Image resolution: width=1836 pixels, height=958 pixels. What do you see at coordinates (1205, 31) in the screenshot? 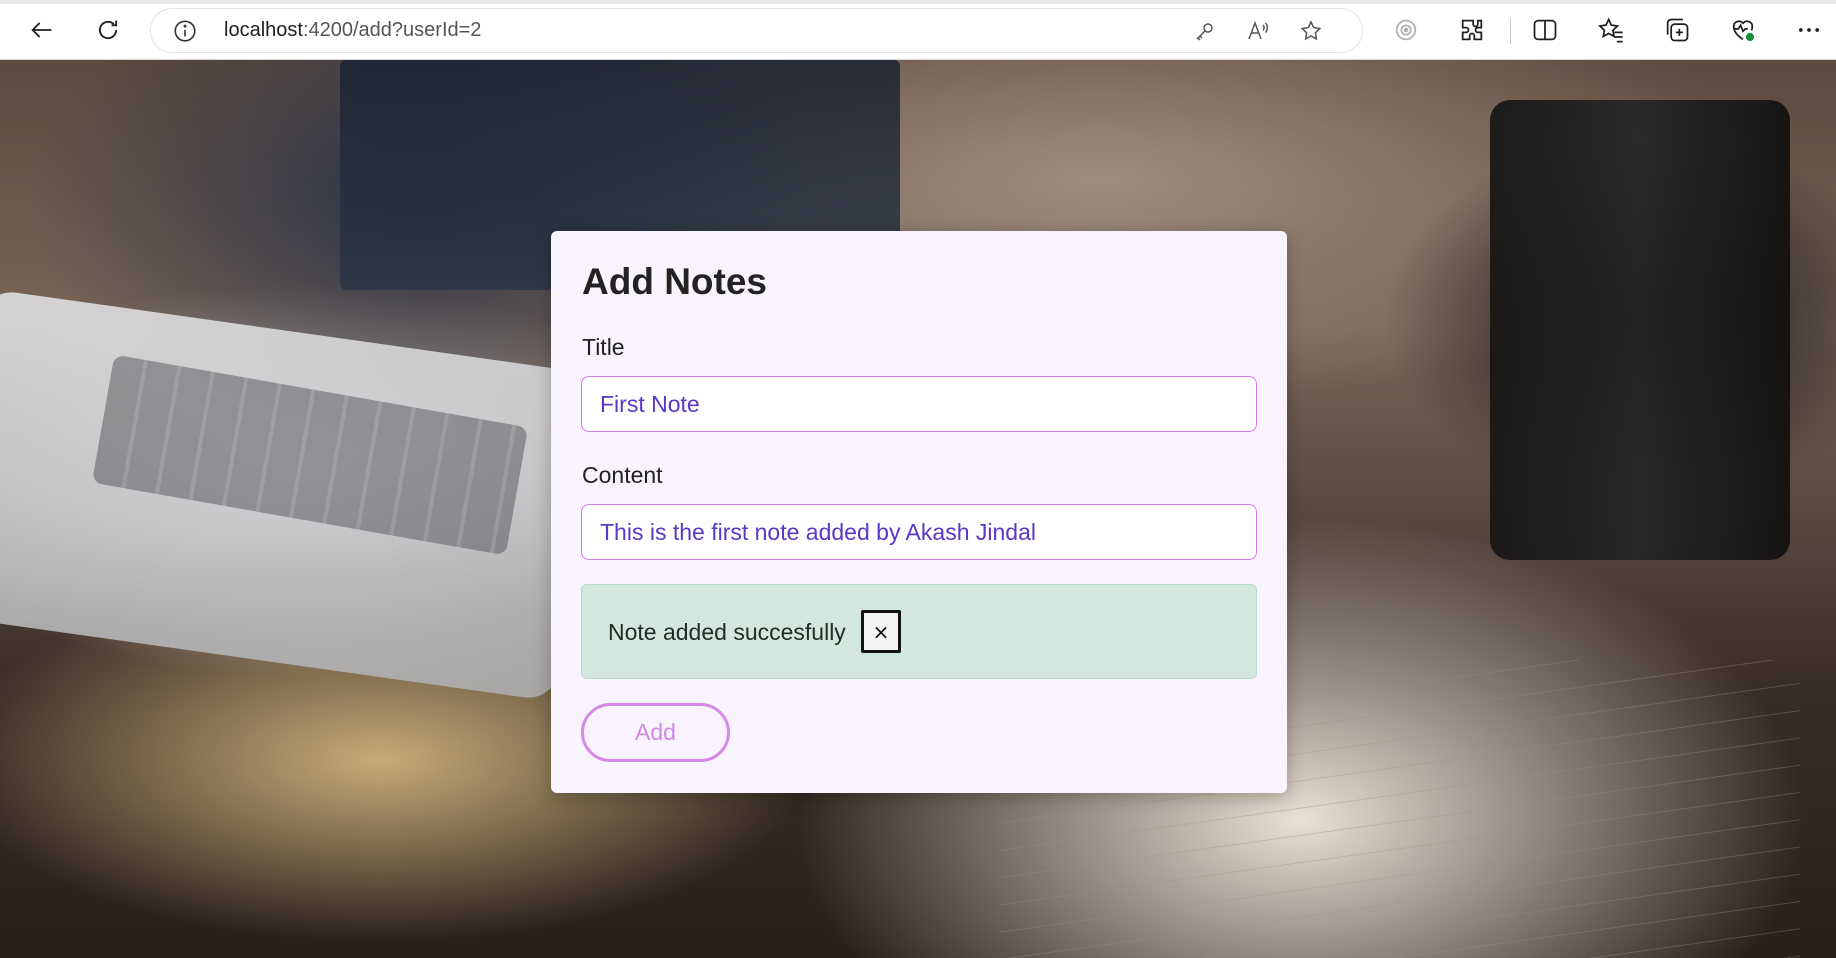
I see `key-icon` at bounding box center [1205, 31].